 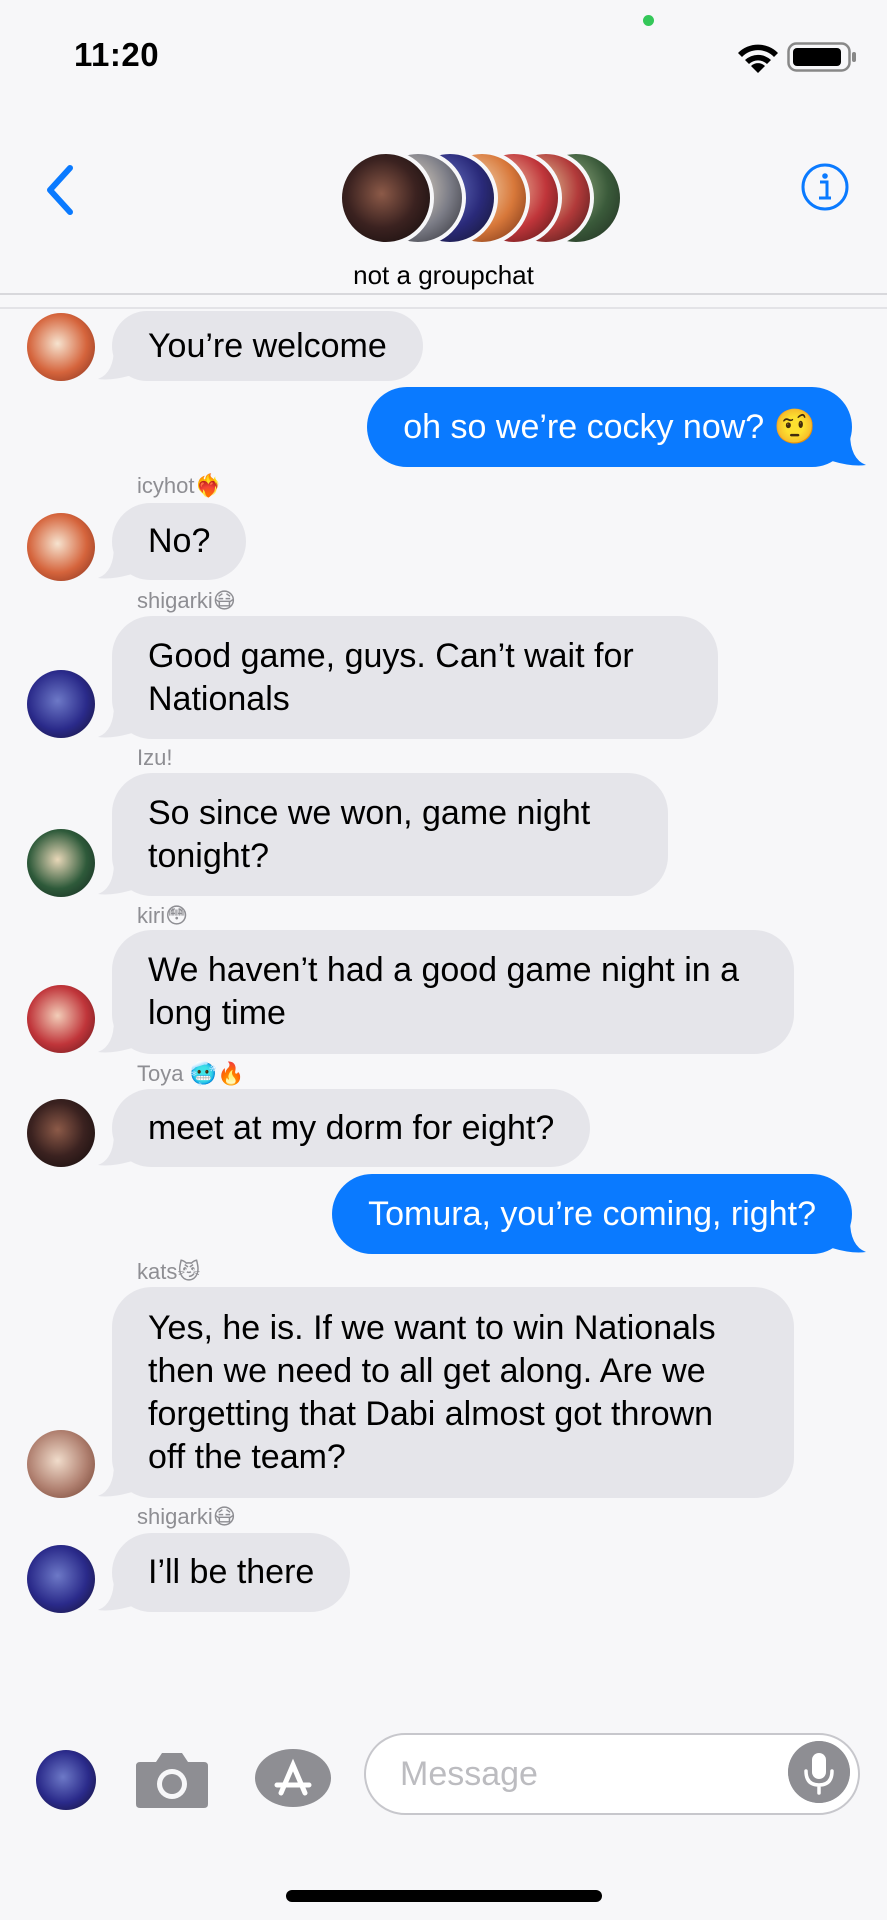 I want to click on camera-in-use-indicator, so click(x=648, y=20).